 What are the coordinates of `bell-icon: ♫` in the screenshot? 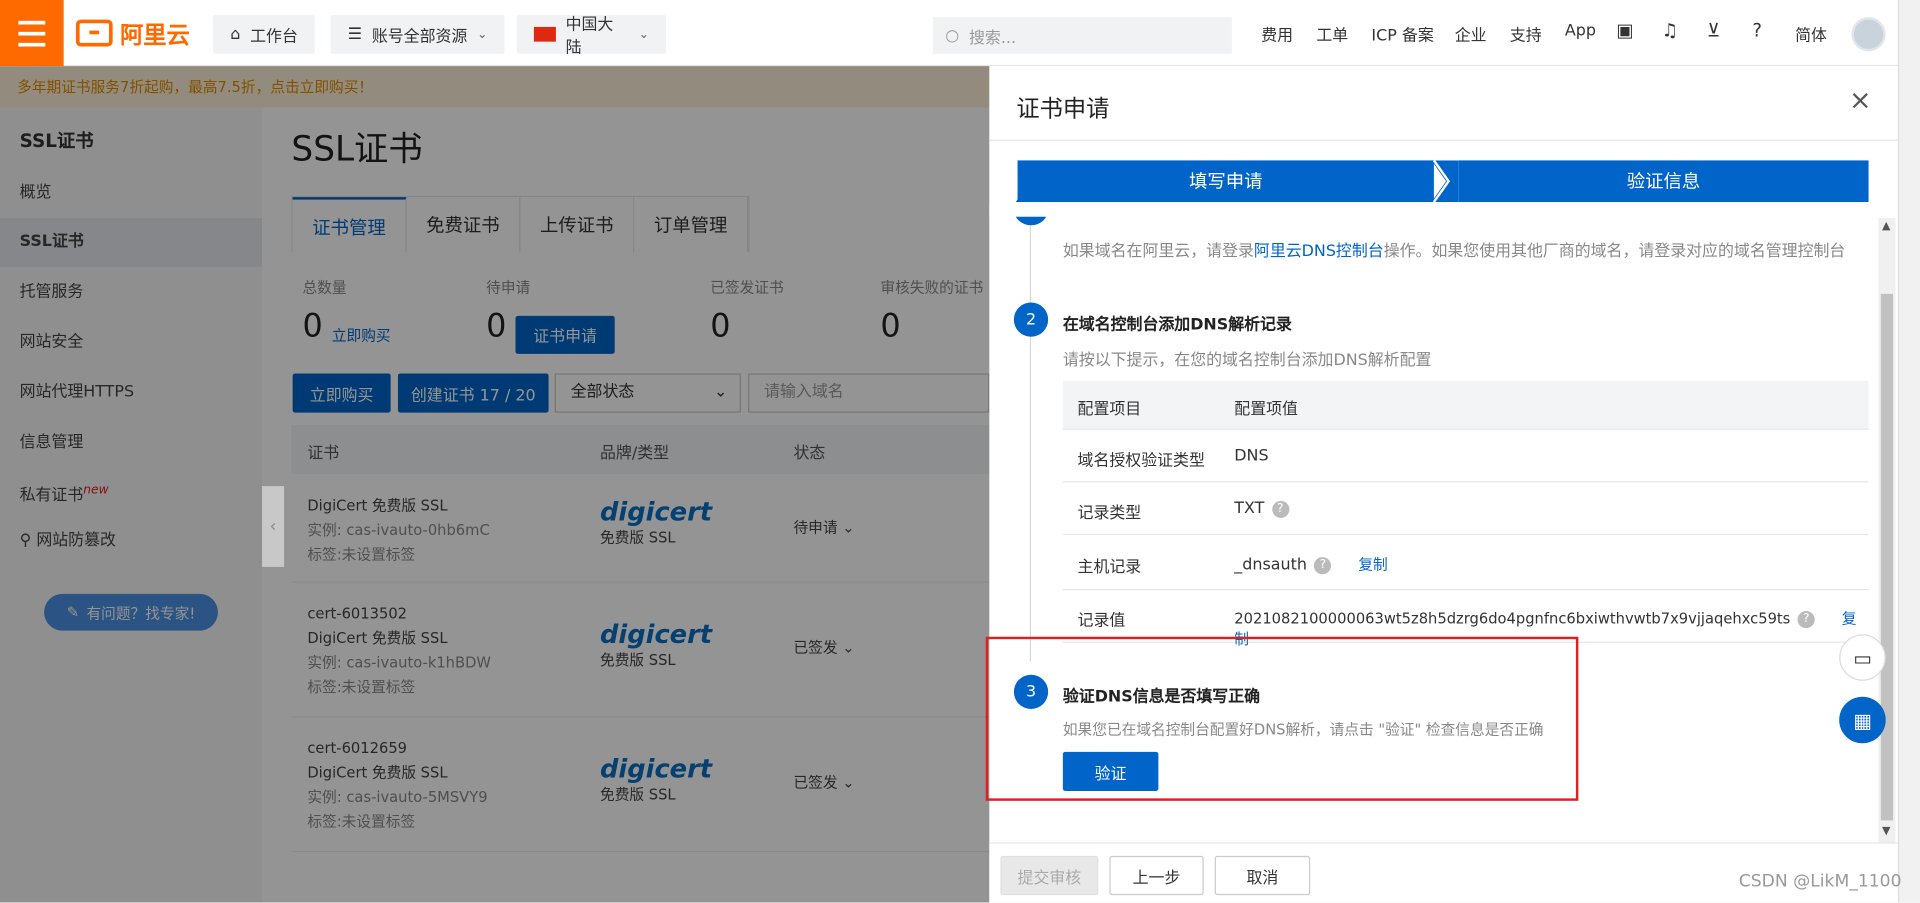 It's located at (1670, 31).